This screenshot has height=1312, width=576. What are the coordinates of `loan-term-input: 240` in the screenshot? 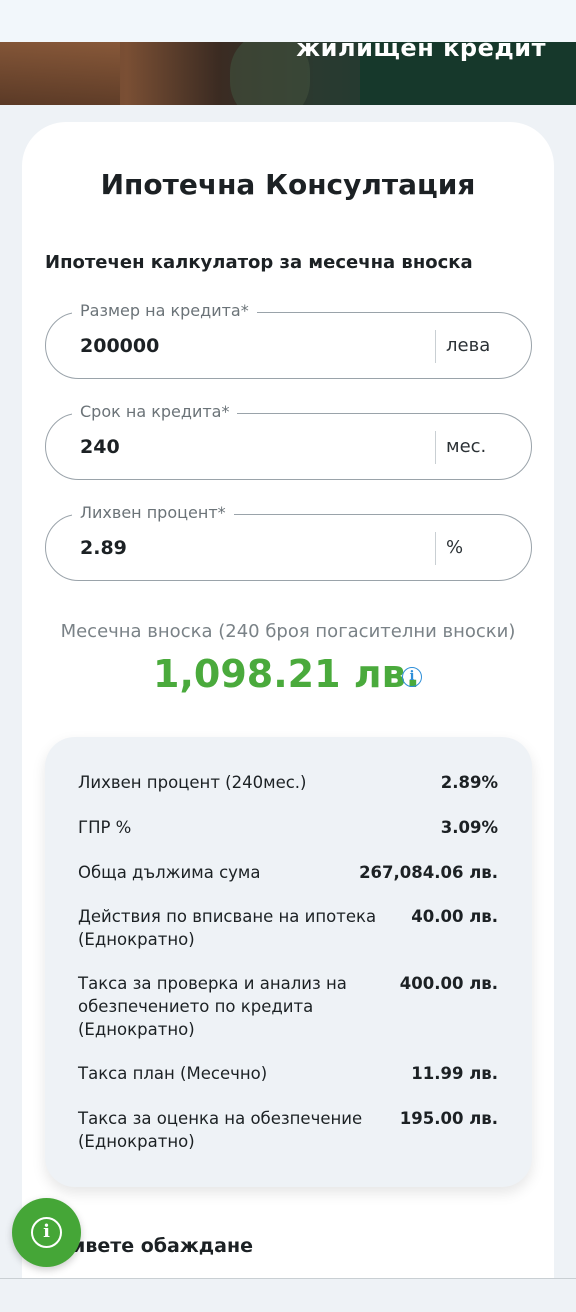 It's located at (100, 447).